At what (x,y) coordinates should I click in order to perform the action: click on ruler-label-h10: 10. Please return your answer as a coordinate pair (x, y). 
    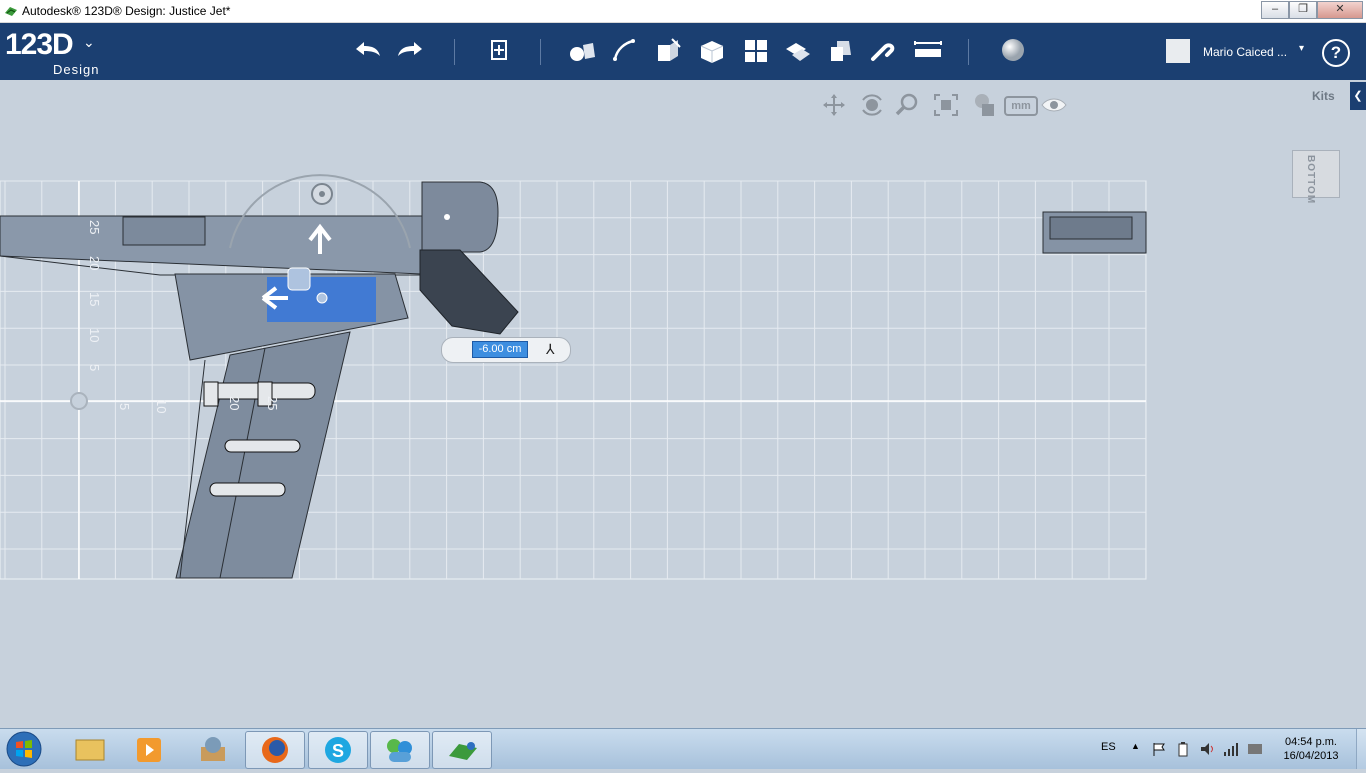
    Looking at the image, I should click on (161, 406).